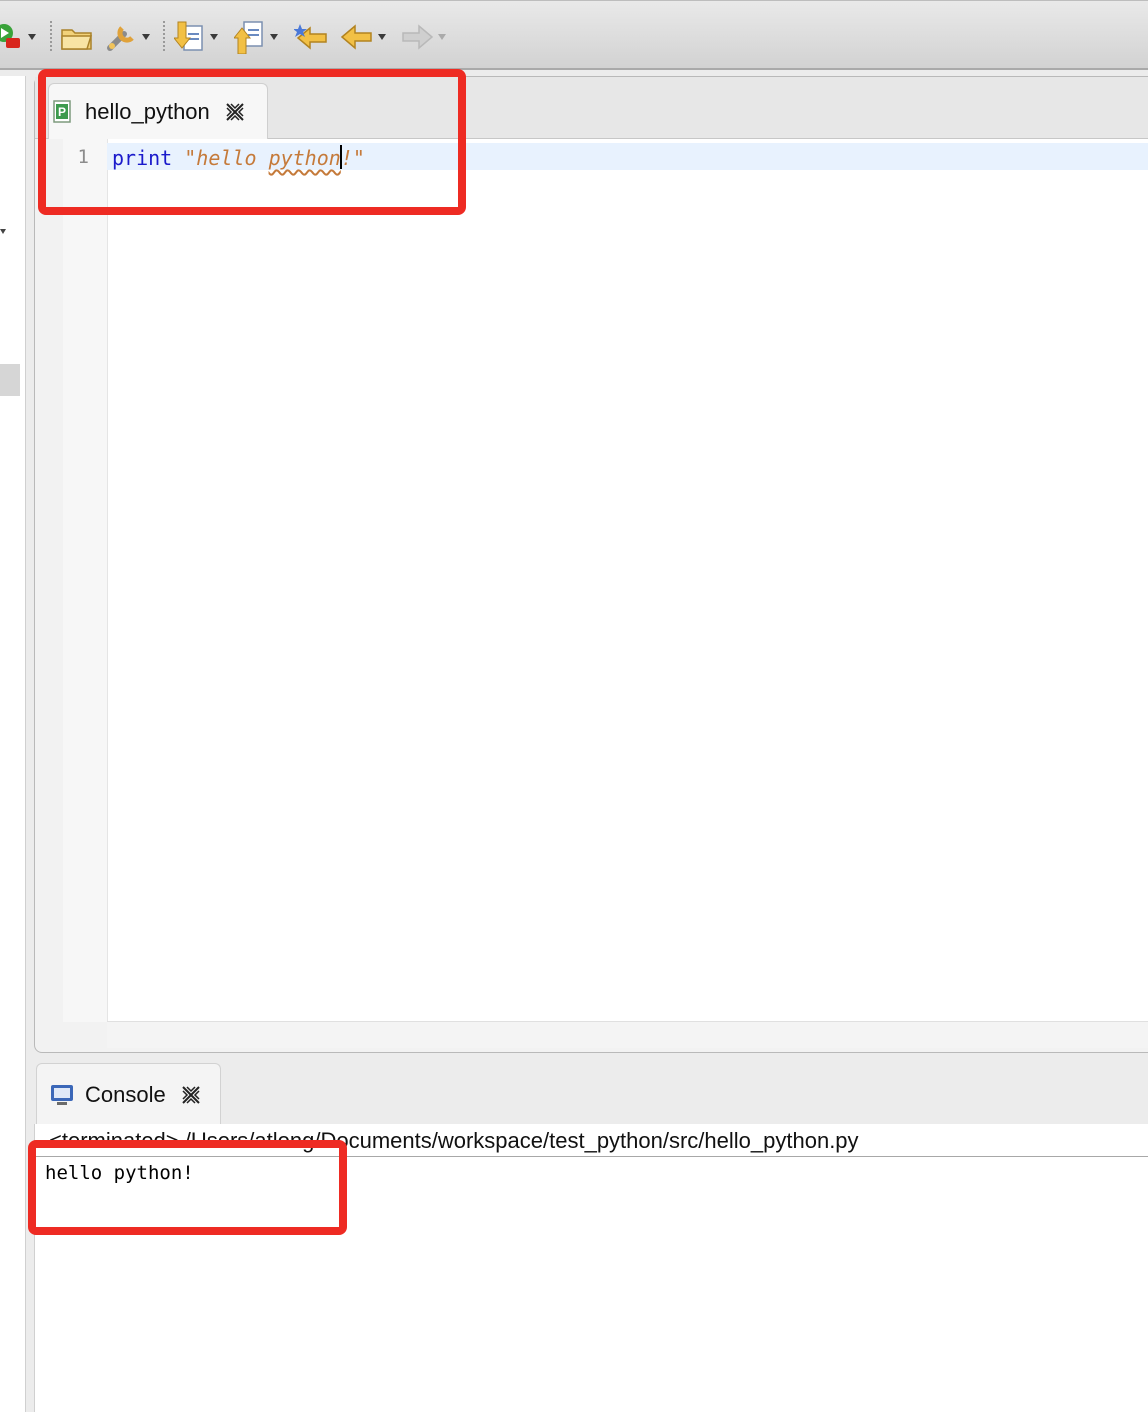 This screenshot has height=1412, width=1148. I want to click on tools-dropdown-caret, so click(146, 37).